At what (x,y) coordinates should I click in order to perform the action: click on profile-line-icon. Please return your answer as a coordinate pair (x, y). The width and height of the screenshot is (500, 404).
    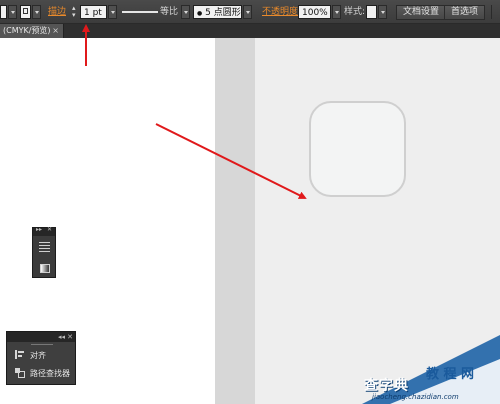
    Looking at the image, I should click on (140, 12).